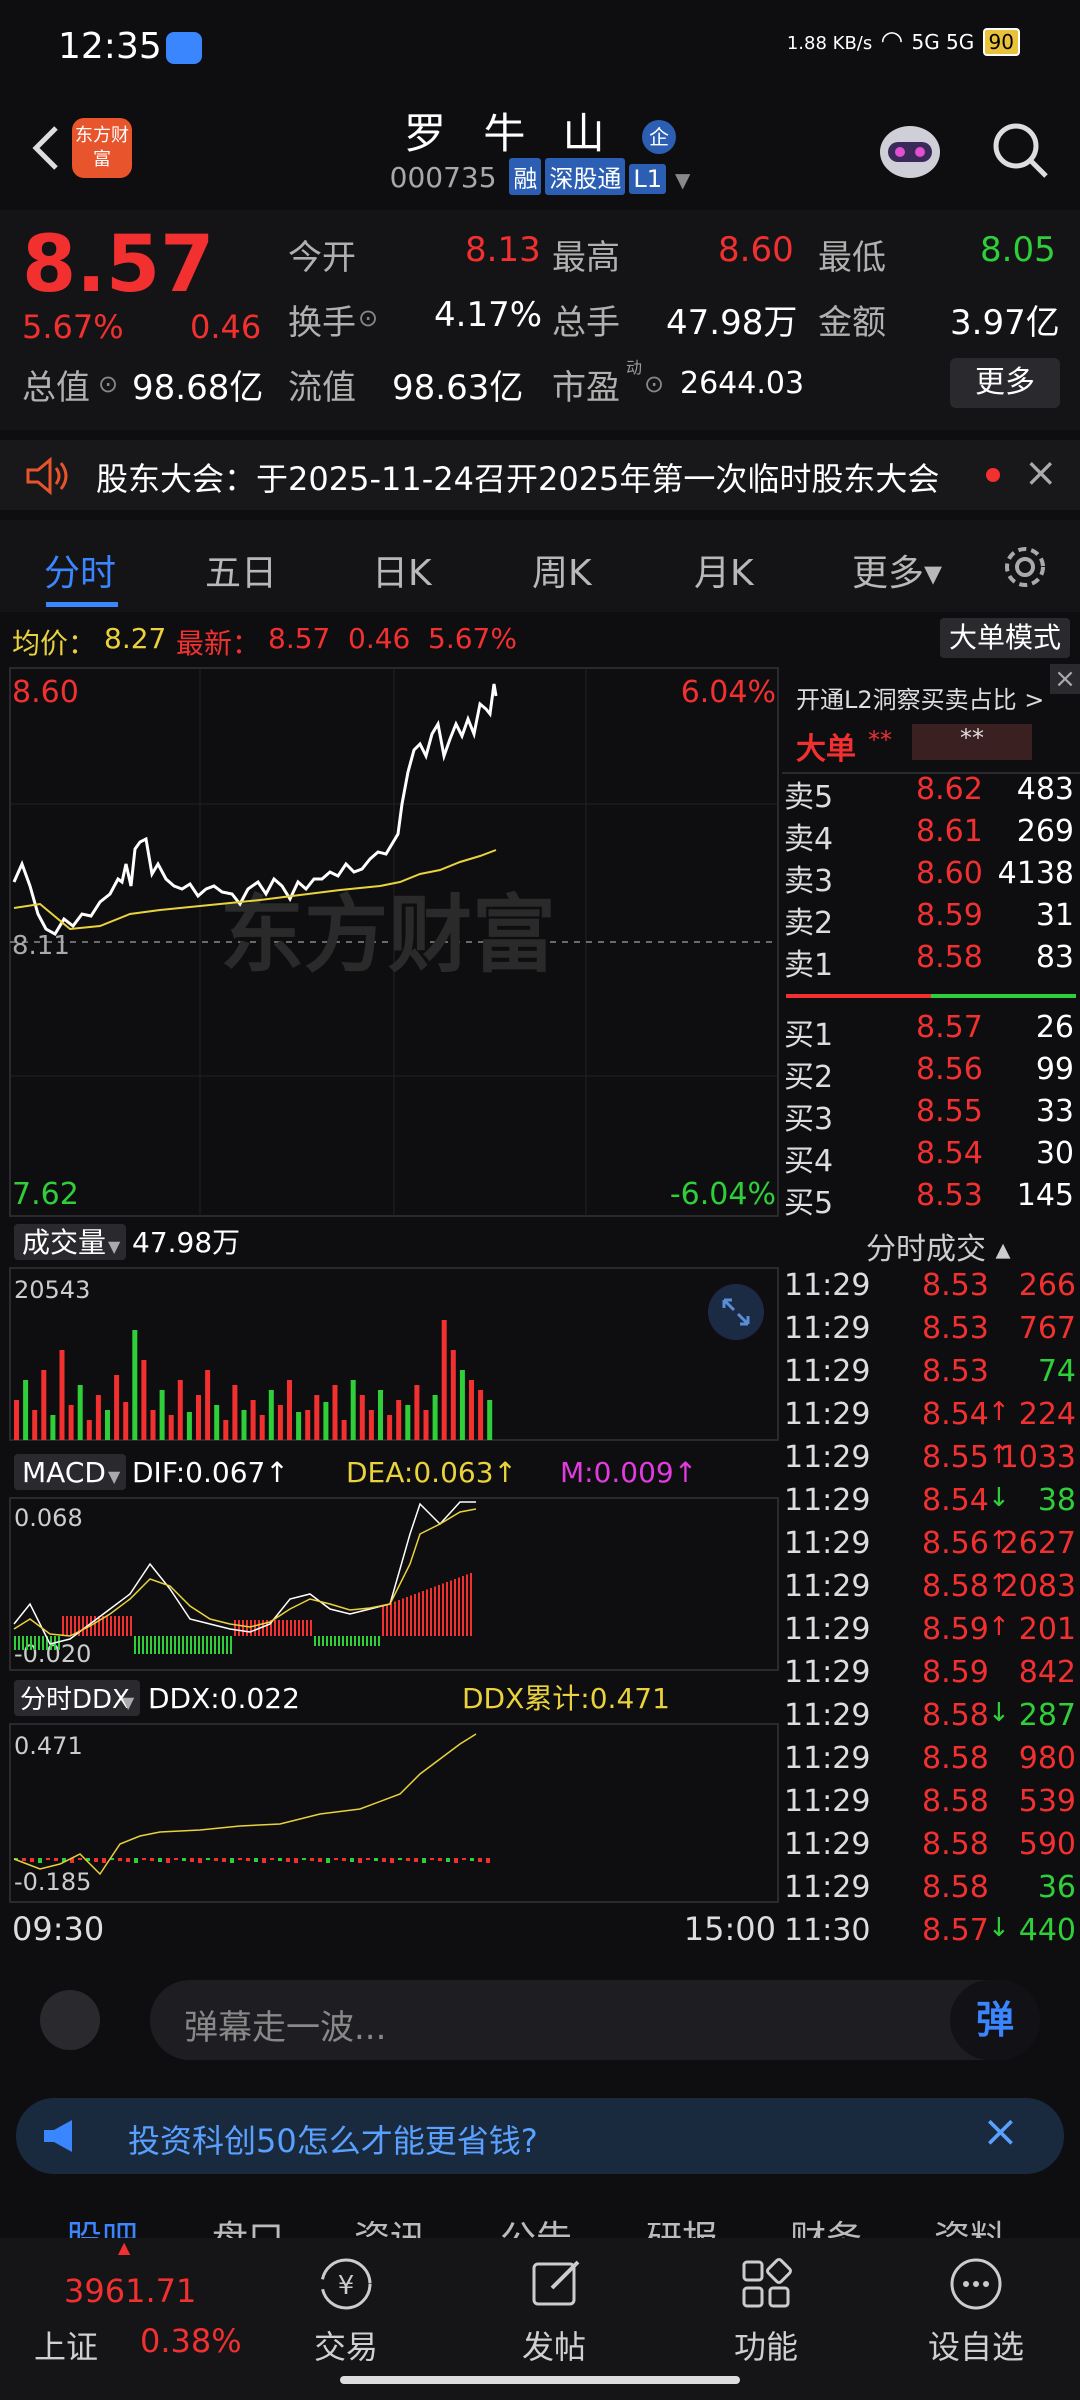 The height and width of the screenshot is (2400, 1080). What do you see at coordinates (56, 388) in the screenshot?
I see `mcap-label: 总值` at bounding box center [56, 388].